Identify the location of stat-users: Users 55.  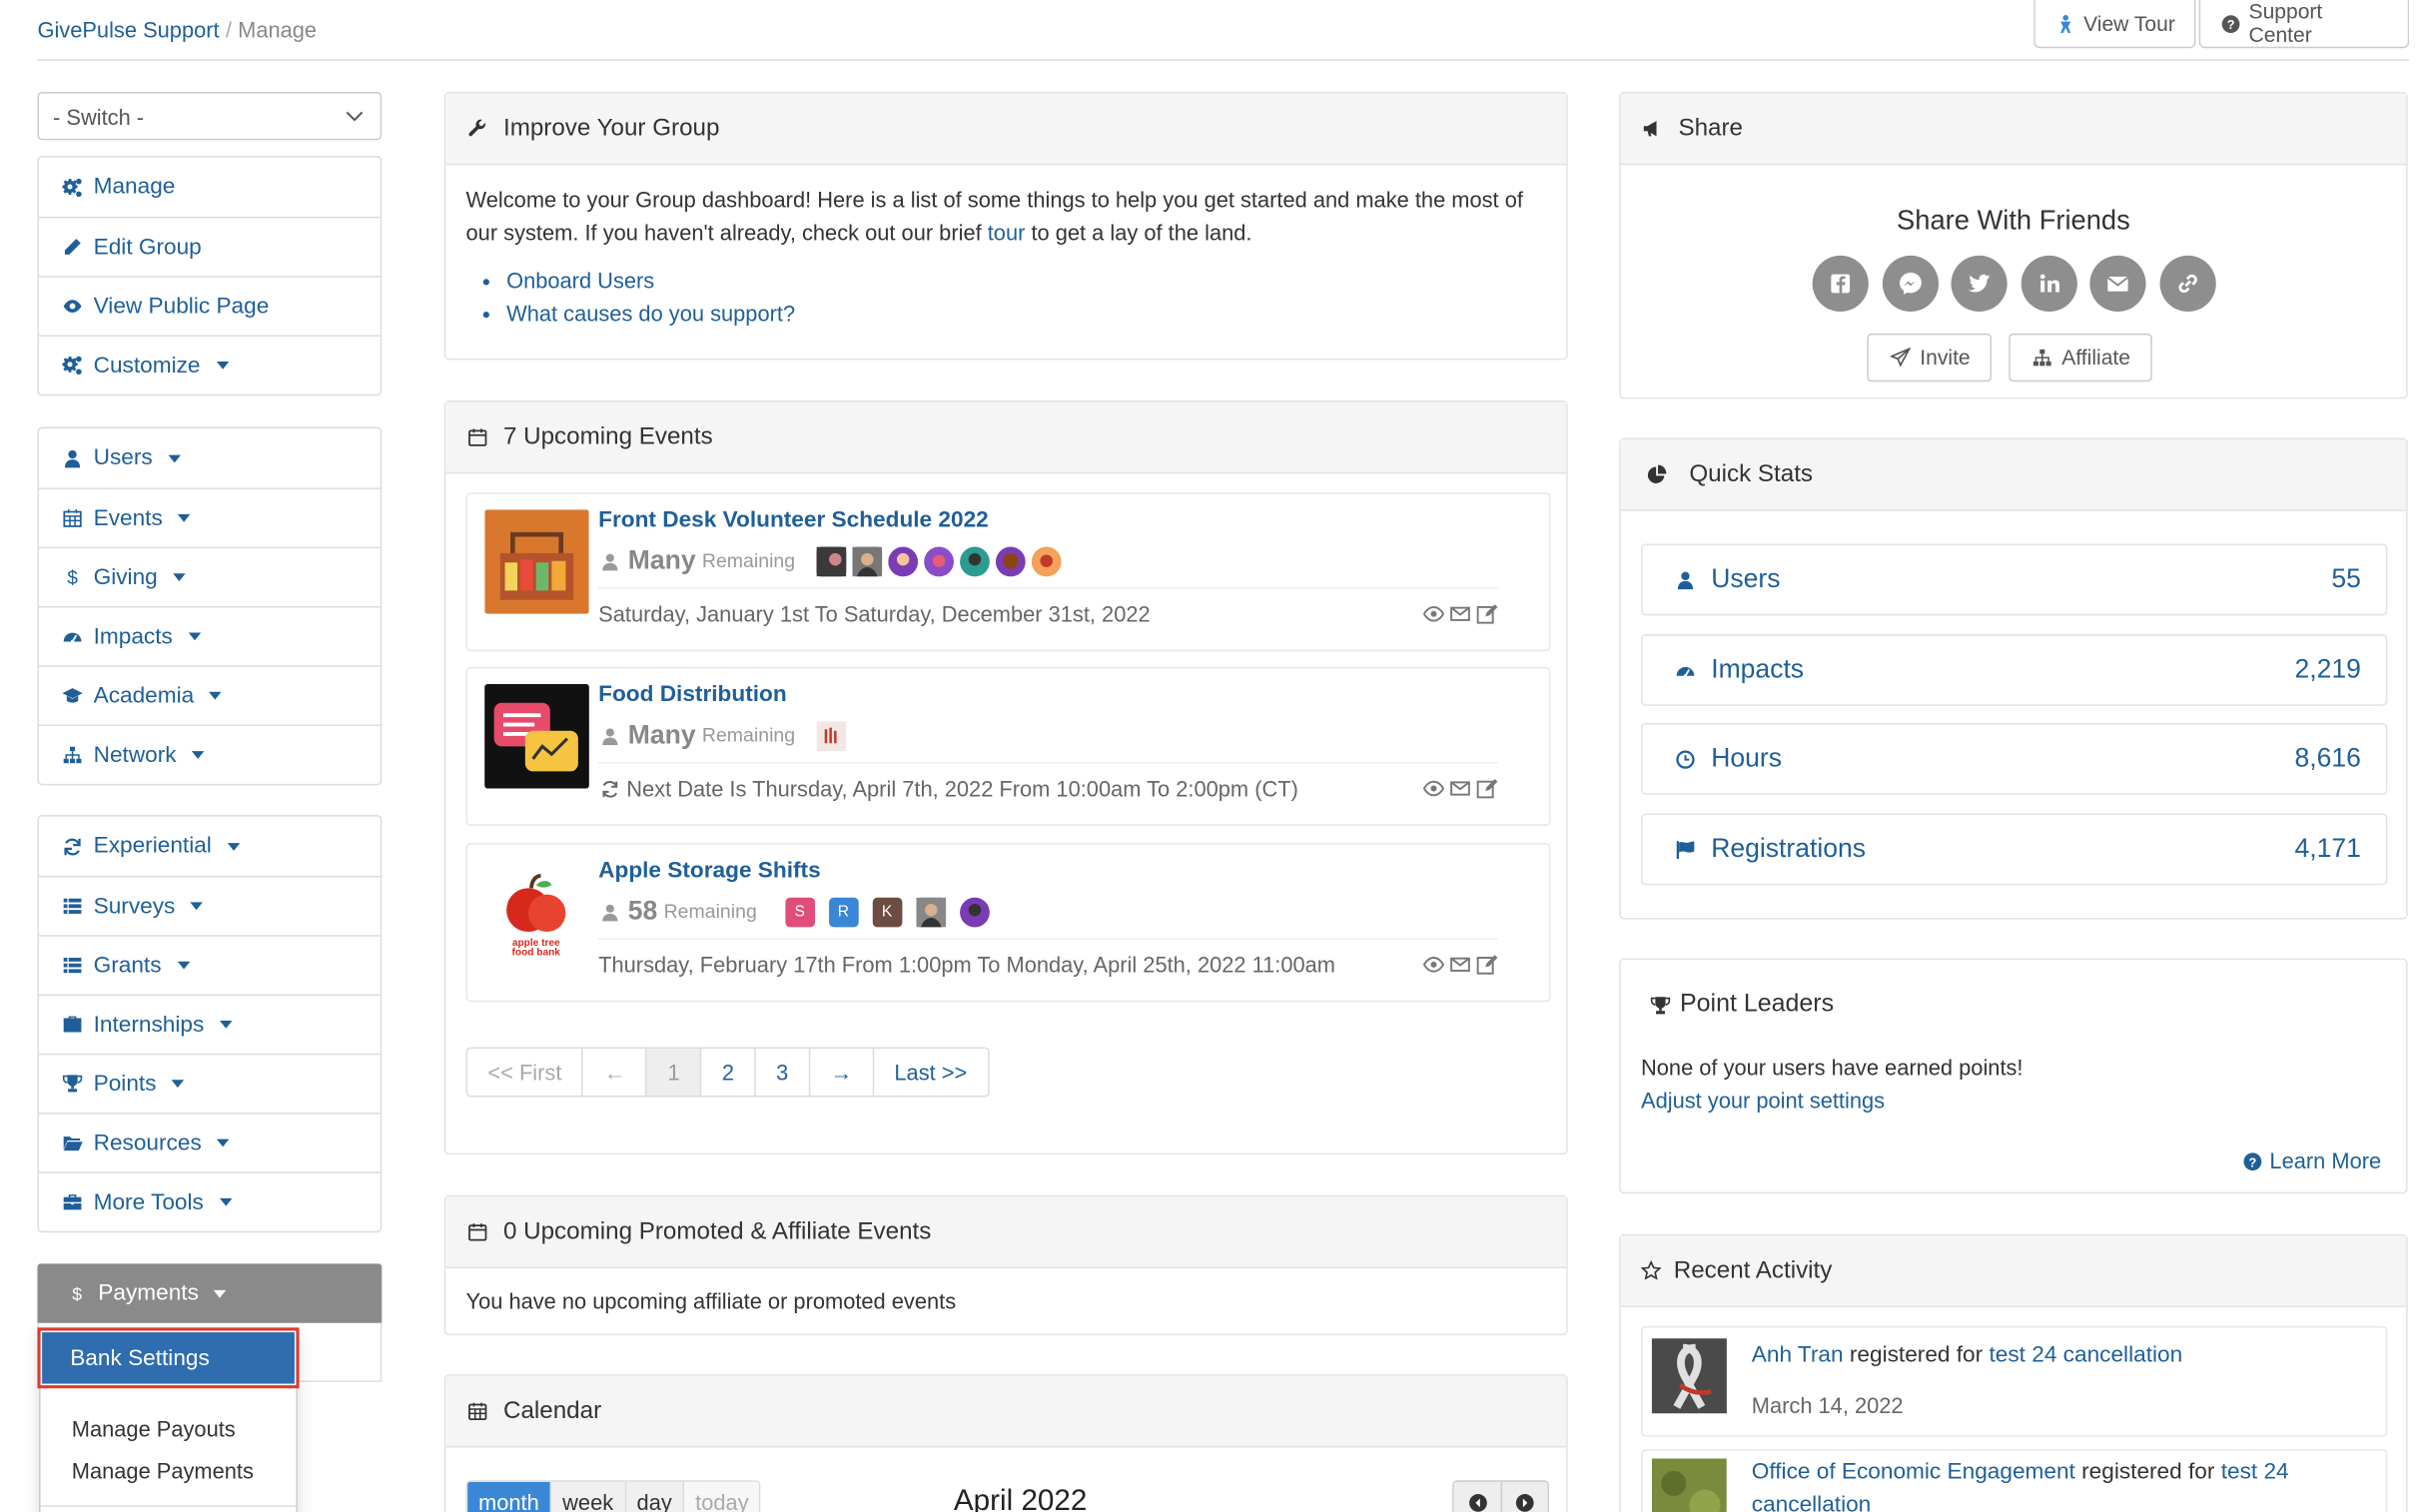
(2014, 579).